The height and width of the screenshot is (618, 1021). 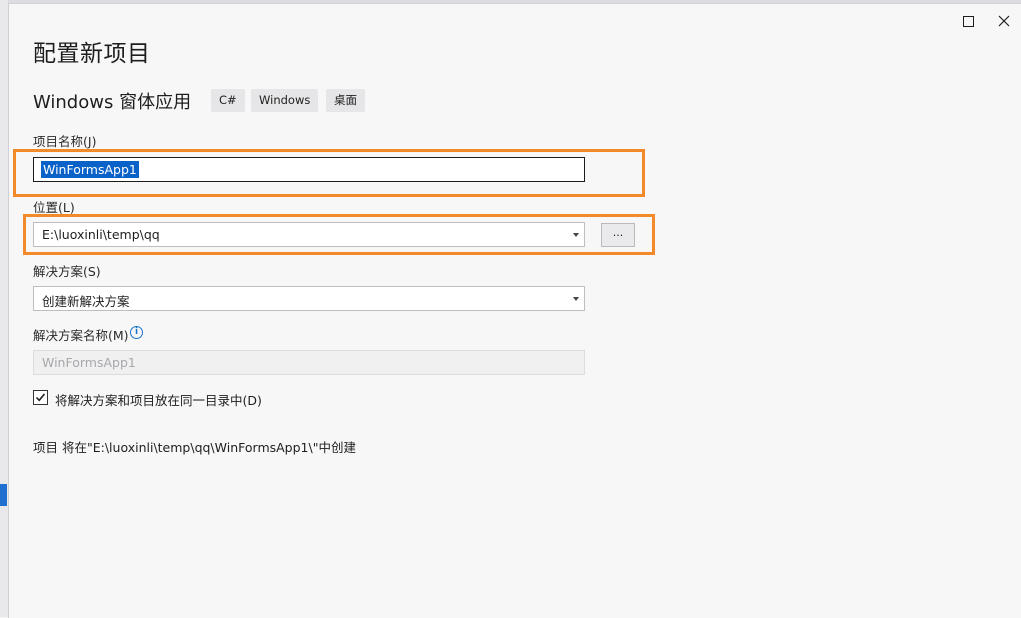 What do you see at coordinates (228, 100) in the screenshot?
I see `tag-language: C#` at bounding box center [228, 100].